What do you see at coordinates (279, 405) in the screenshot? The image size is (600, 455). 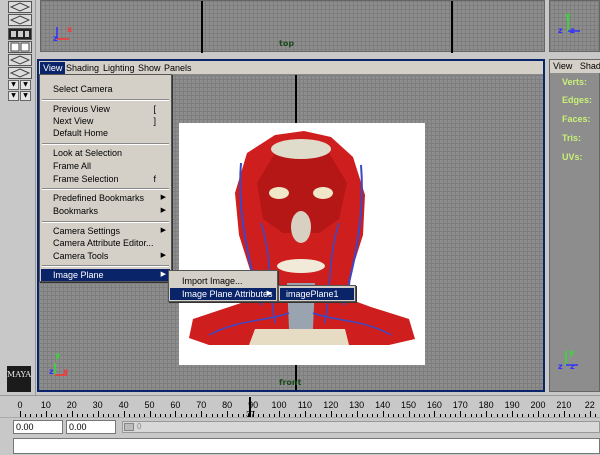 I see `time-tick-label: 100` at bounding box center [279, 405].